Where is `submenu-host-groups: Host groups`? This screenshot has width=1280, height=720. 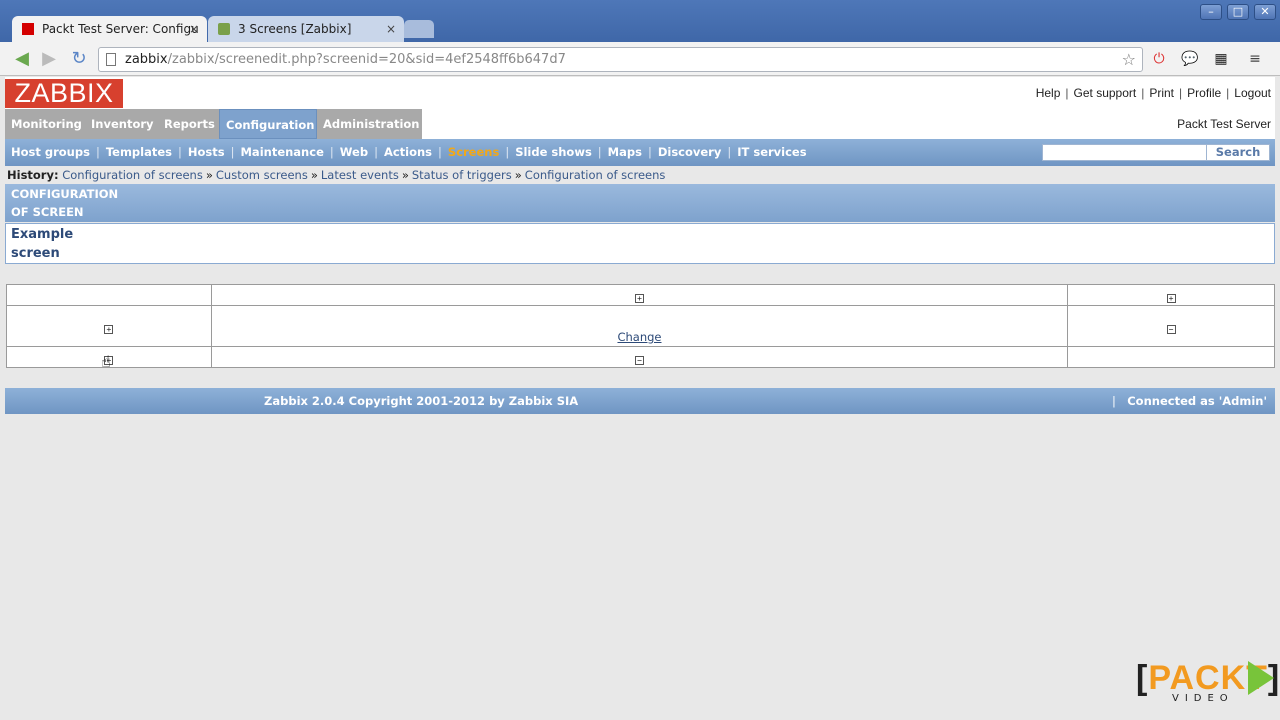
submenu-host-groups: Host groups is located at coordinates (50, 152).